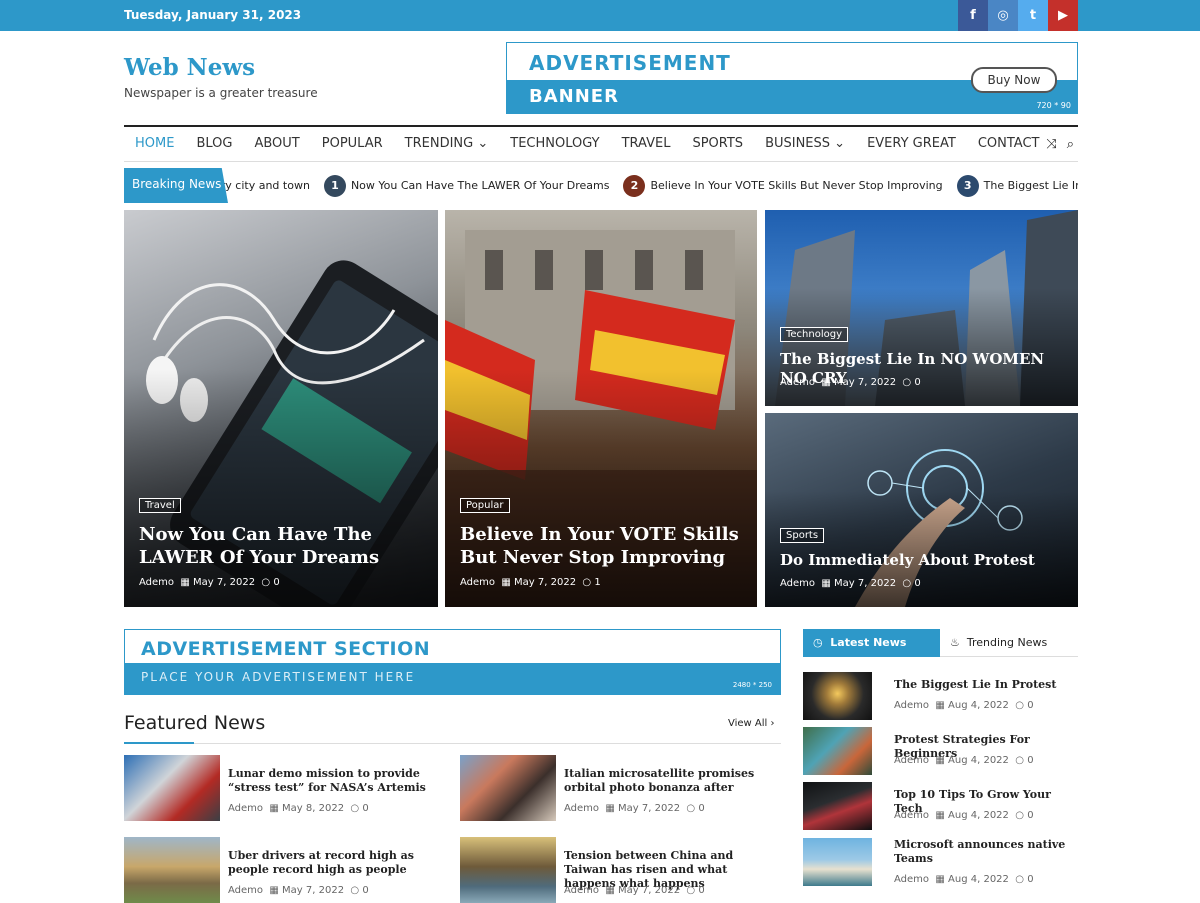 The height and width of the screenshot is (903, 1200). I want to click on latest-title: The Biggest Lie In Protest, so click(986, 685).